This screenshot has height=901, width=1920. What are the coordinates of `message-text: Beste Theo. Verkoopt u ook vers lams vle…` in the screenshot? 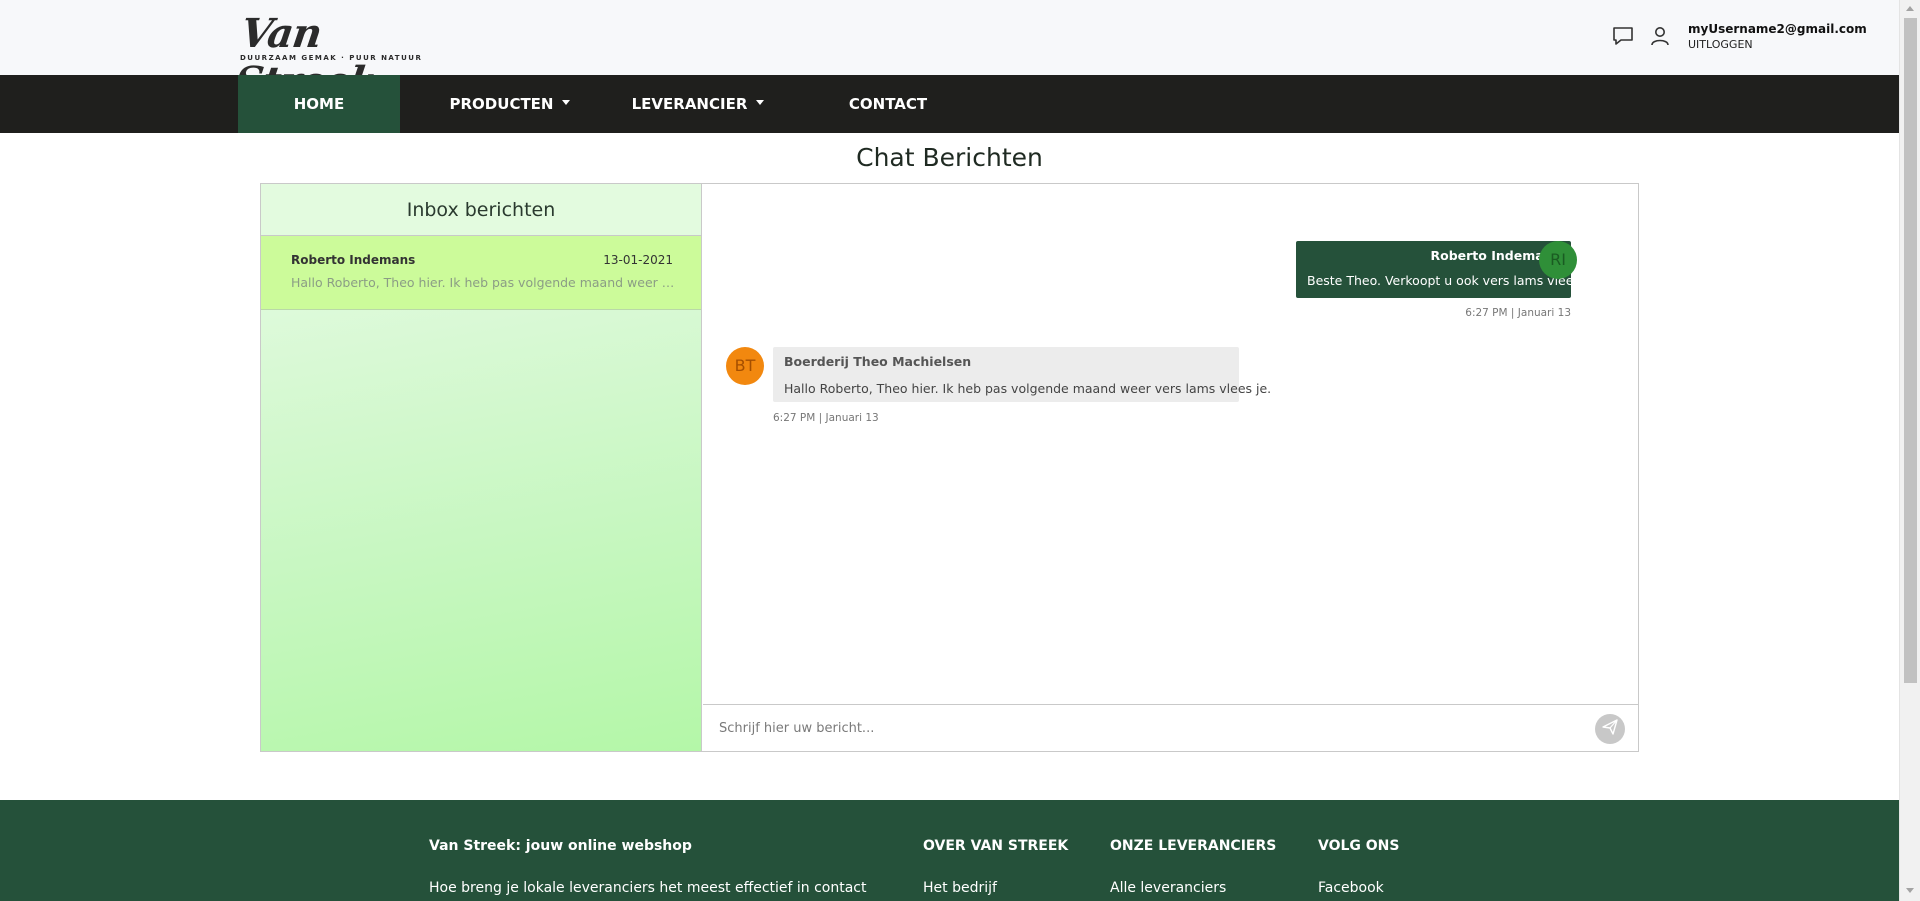 It's located at (1447, 280).